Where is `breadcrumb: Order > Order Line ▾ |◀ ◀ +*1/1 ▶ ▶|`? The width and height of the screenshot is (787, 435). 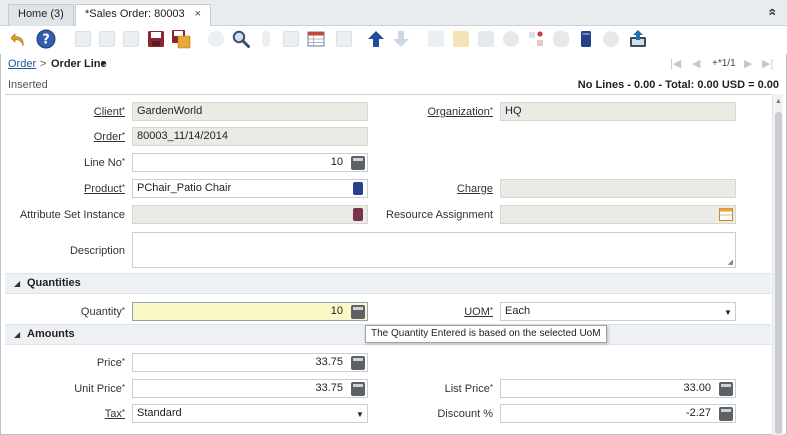
breadcrumb: Order > Order Line ▾ |◀ ◀ +*1/1 ▶ ▶| is located at coordinates (393, 65).